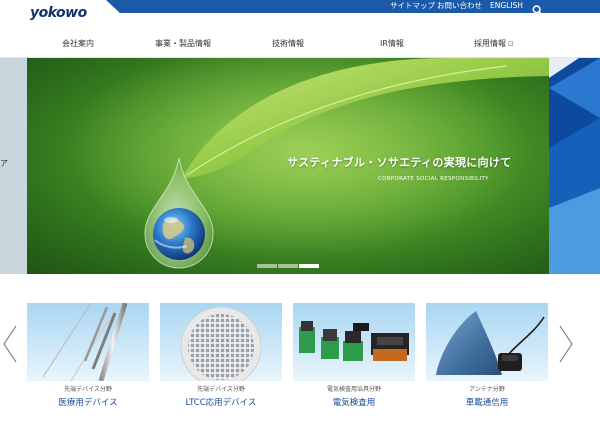  I want to click on nav-ir-label: IR情報, so click(392, 43).